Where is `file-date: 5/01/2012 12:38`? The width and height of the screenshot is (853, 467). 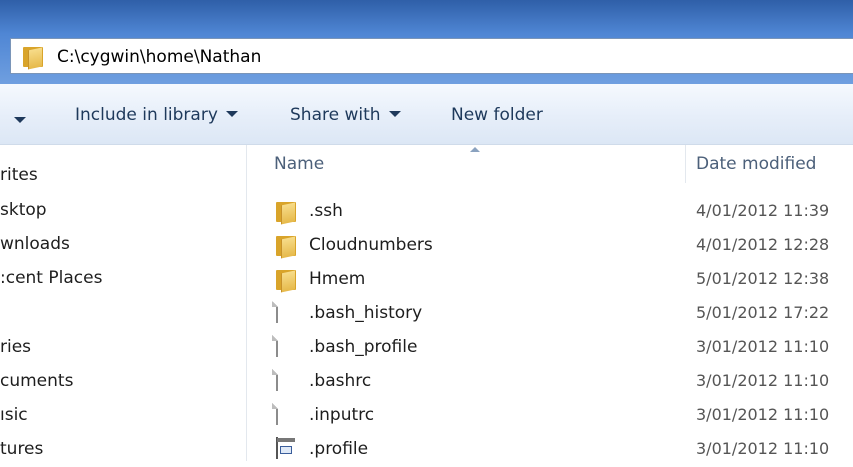 file-date: 5/01/2012 12:38 is located at coordinates (763, 278).